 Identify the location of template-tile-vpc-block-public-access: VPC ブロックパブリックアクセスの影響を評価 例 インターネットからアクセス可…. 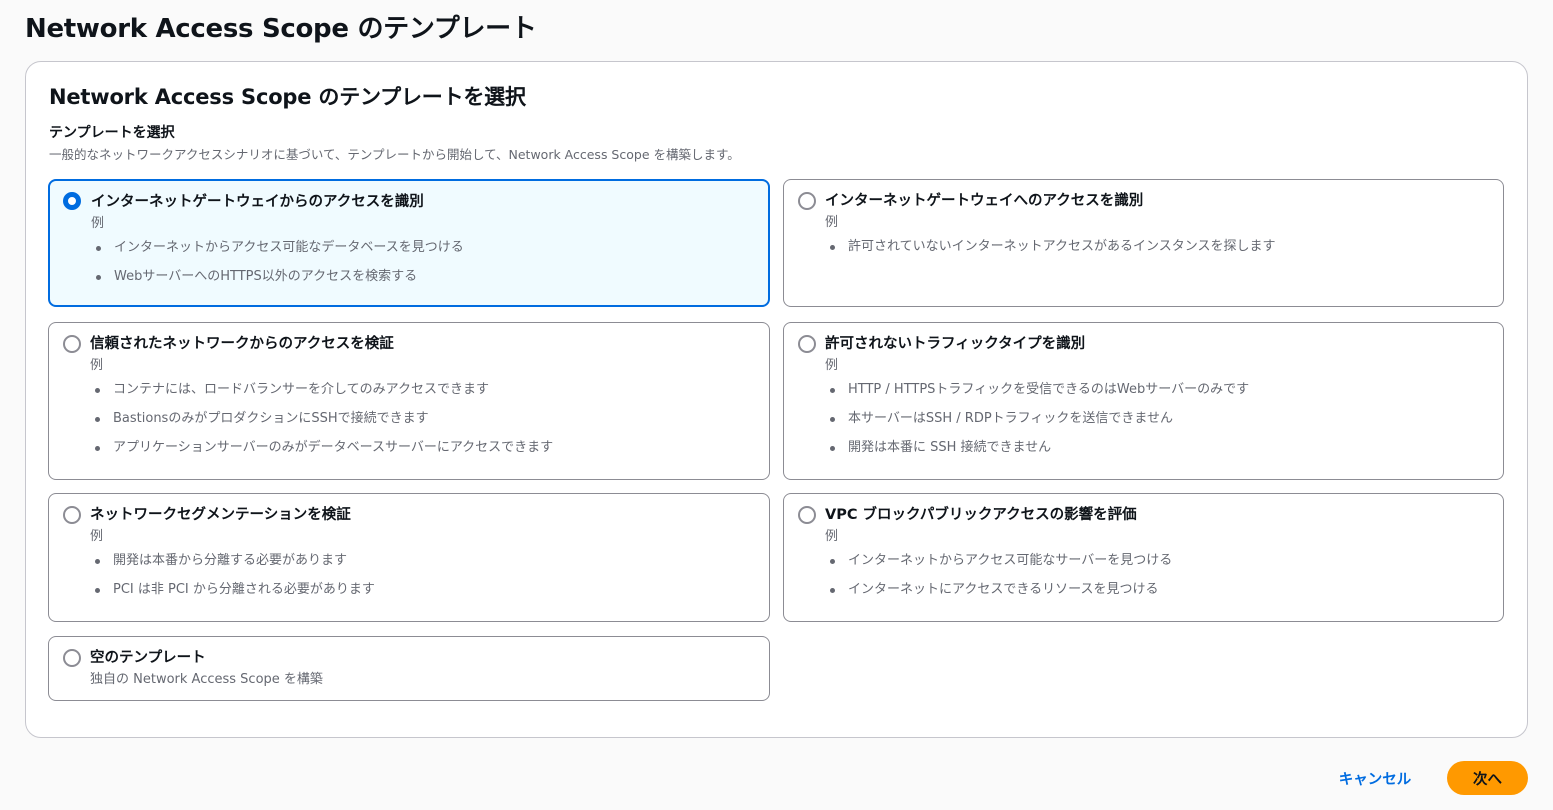
(1143, 557).